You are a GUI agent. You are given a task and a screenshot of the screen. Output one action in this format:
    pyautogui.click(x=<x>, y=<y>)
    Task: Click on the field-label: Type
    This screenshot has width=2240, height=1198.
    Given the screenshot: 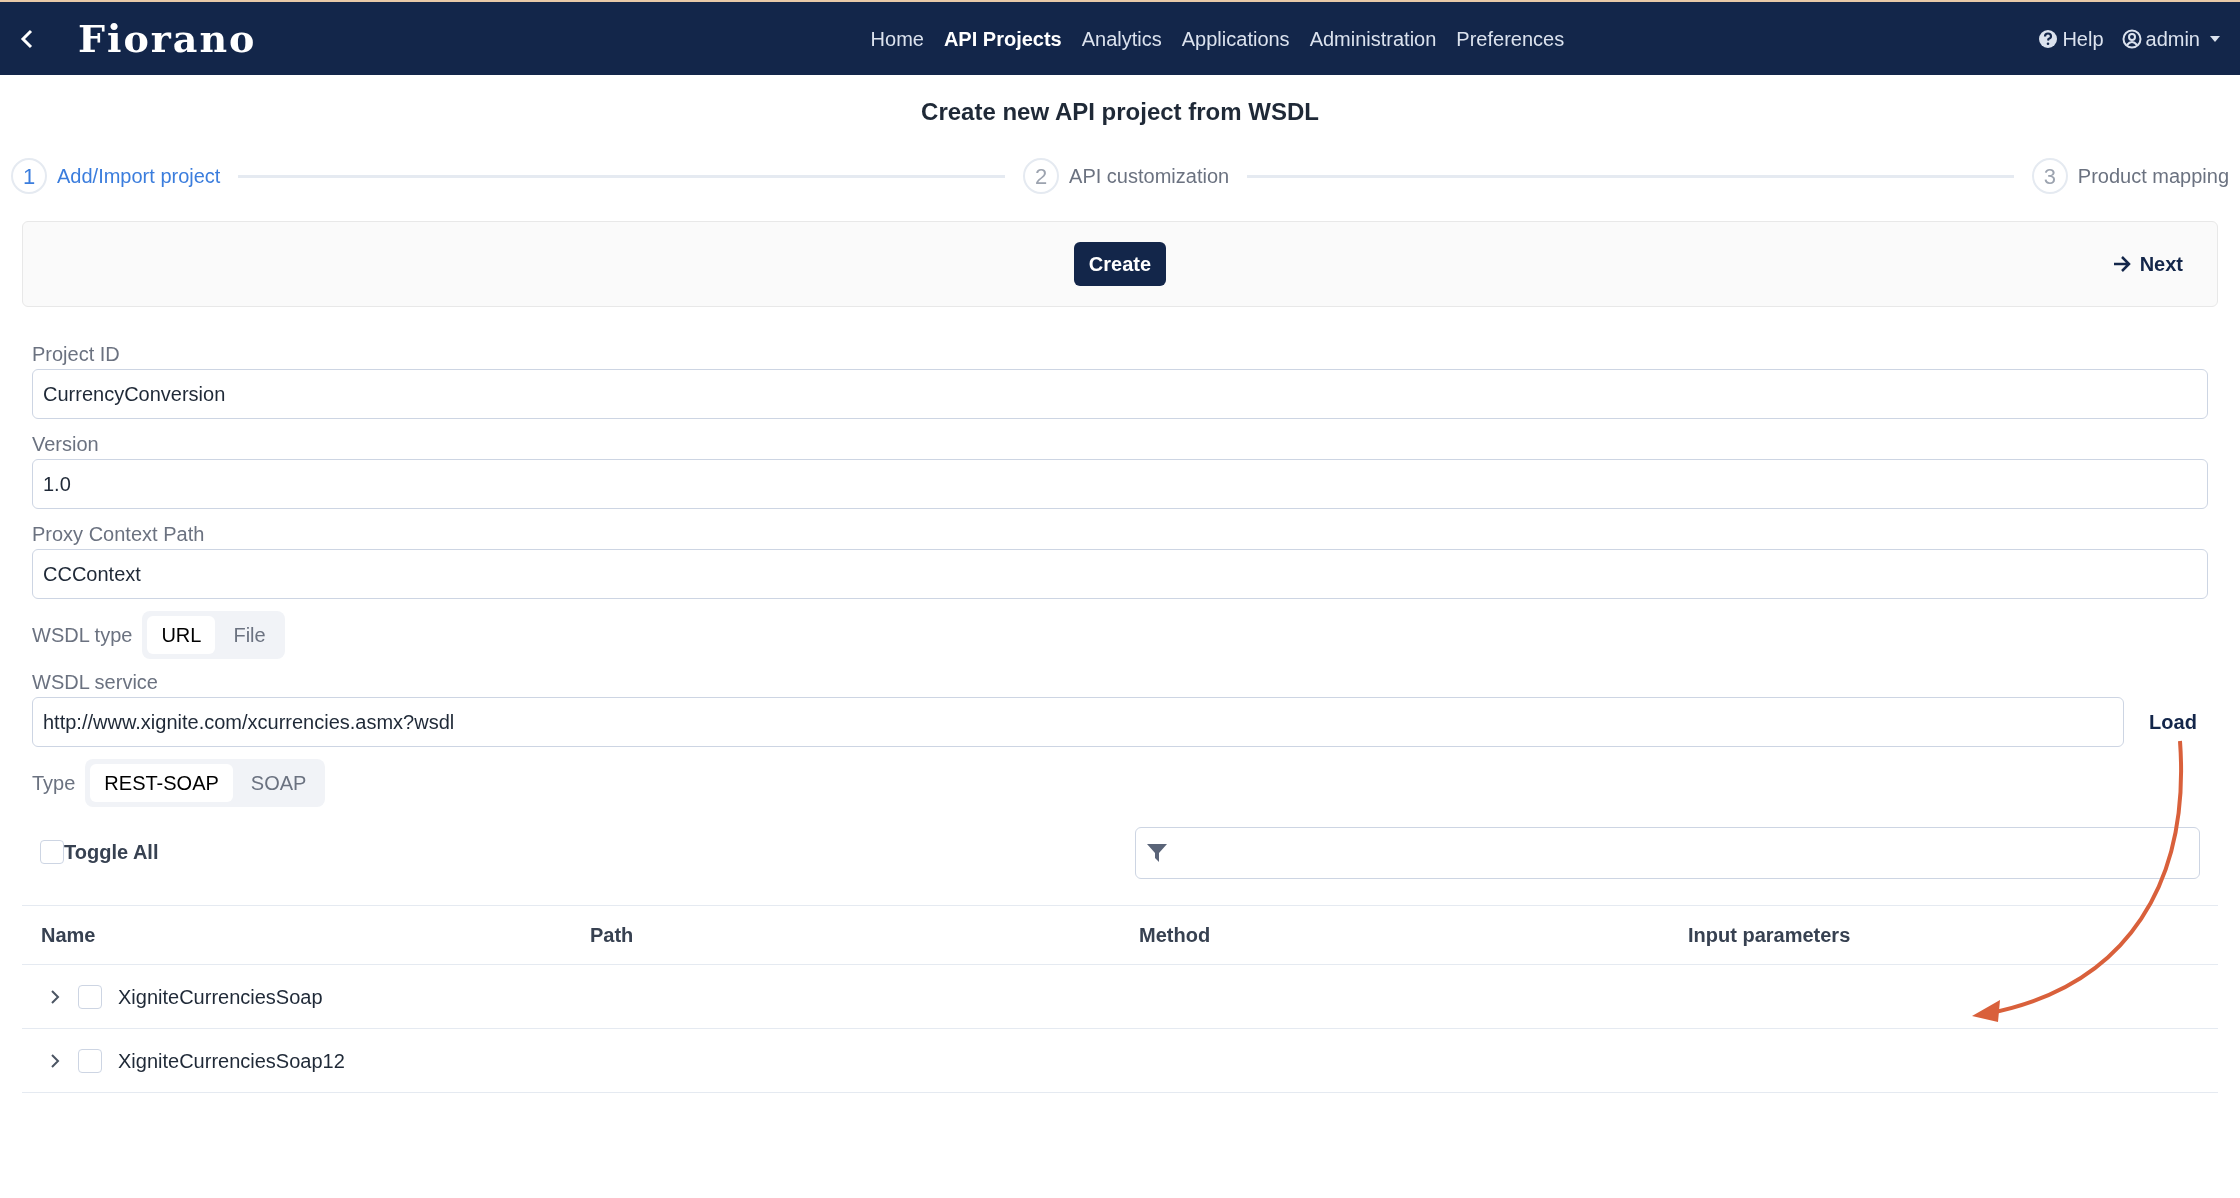 What is the action you would take?
    pyautogui.click(x=54, y=783)
    